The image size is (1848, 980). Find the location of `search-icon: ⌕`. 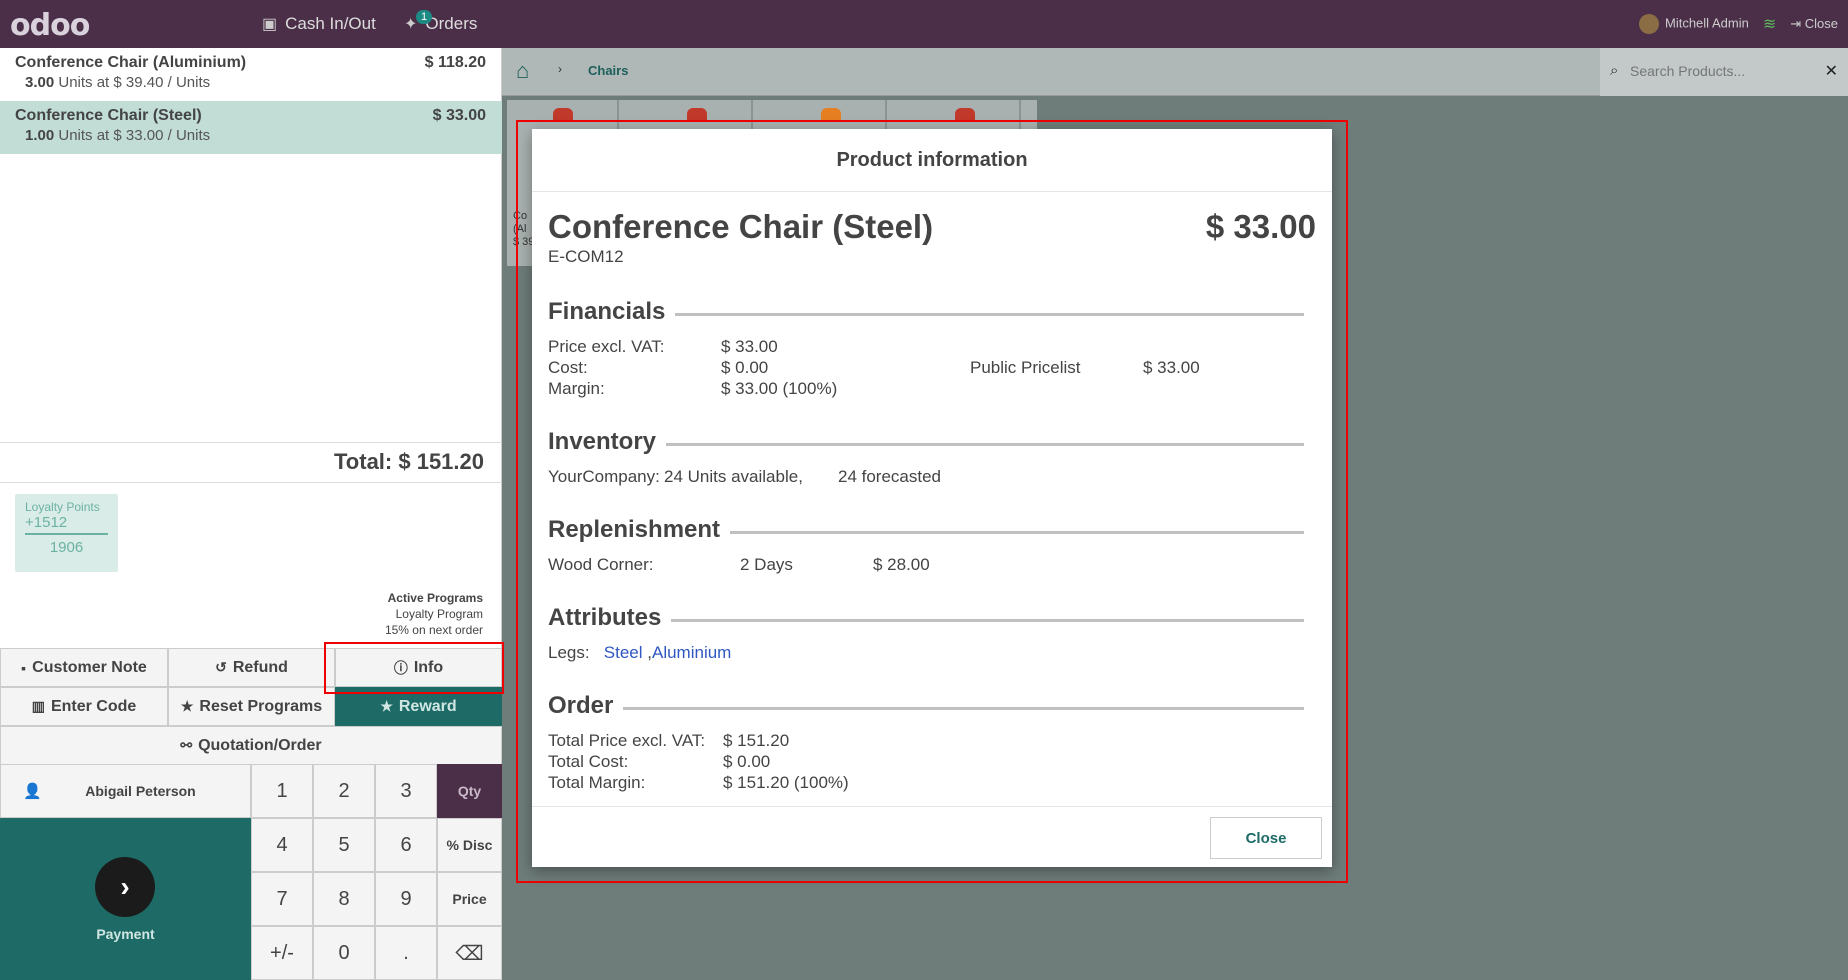

search-icon: ⌕ is located at coordinates (1614, 70).